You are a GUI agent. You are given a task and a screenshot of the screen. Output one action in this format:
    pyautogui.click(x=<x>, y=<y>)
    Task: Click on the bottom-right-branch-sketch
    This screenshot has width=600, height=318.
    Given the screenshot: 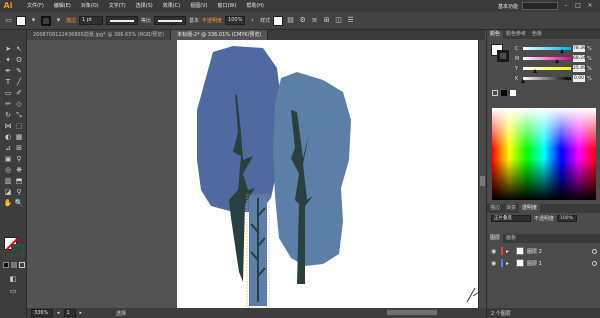 What is the action you would take?
    pyautogui.click(x=472, y=295)
    